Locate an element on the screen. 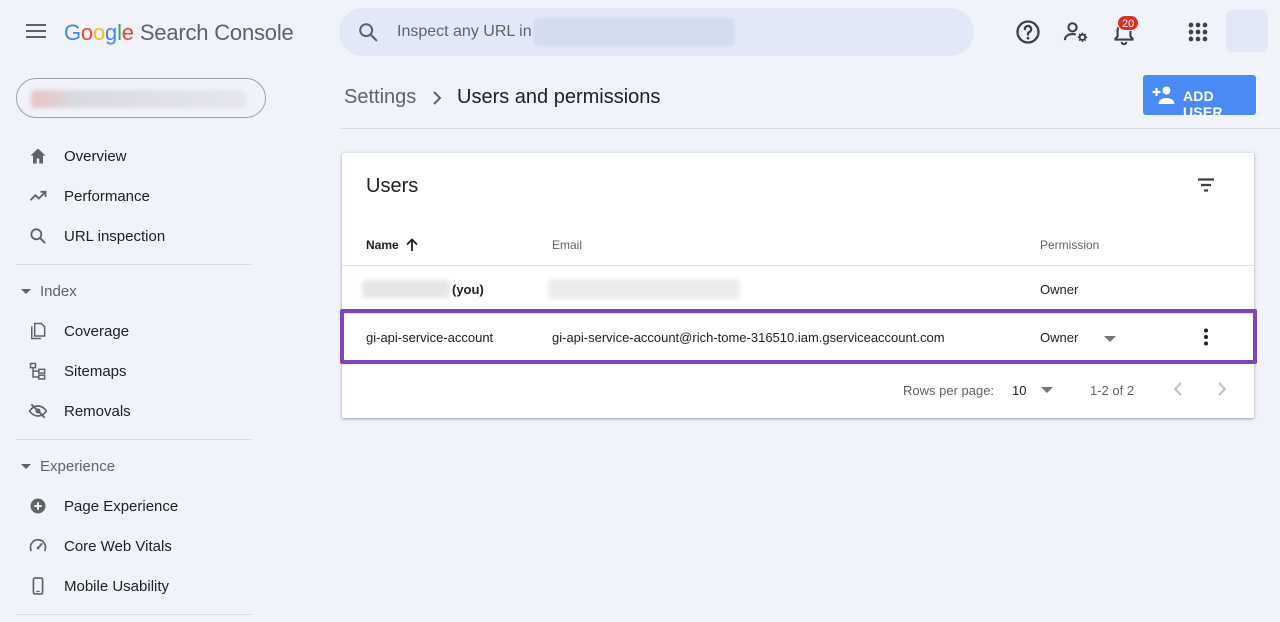 The height and width of the screenshot is (622, 1280). sidebar-item-label: Overview is located at coordinates (95, 156).